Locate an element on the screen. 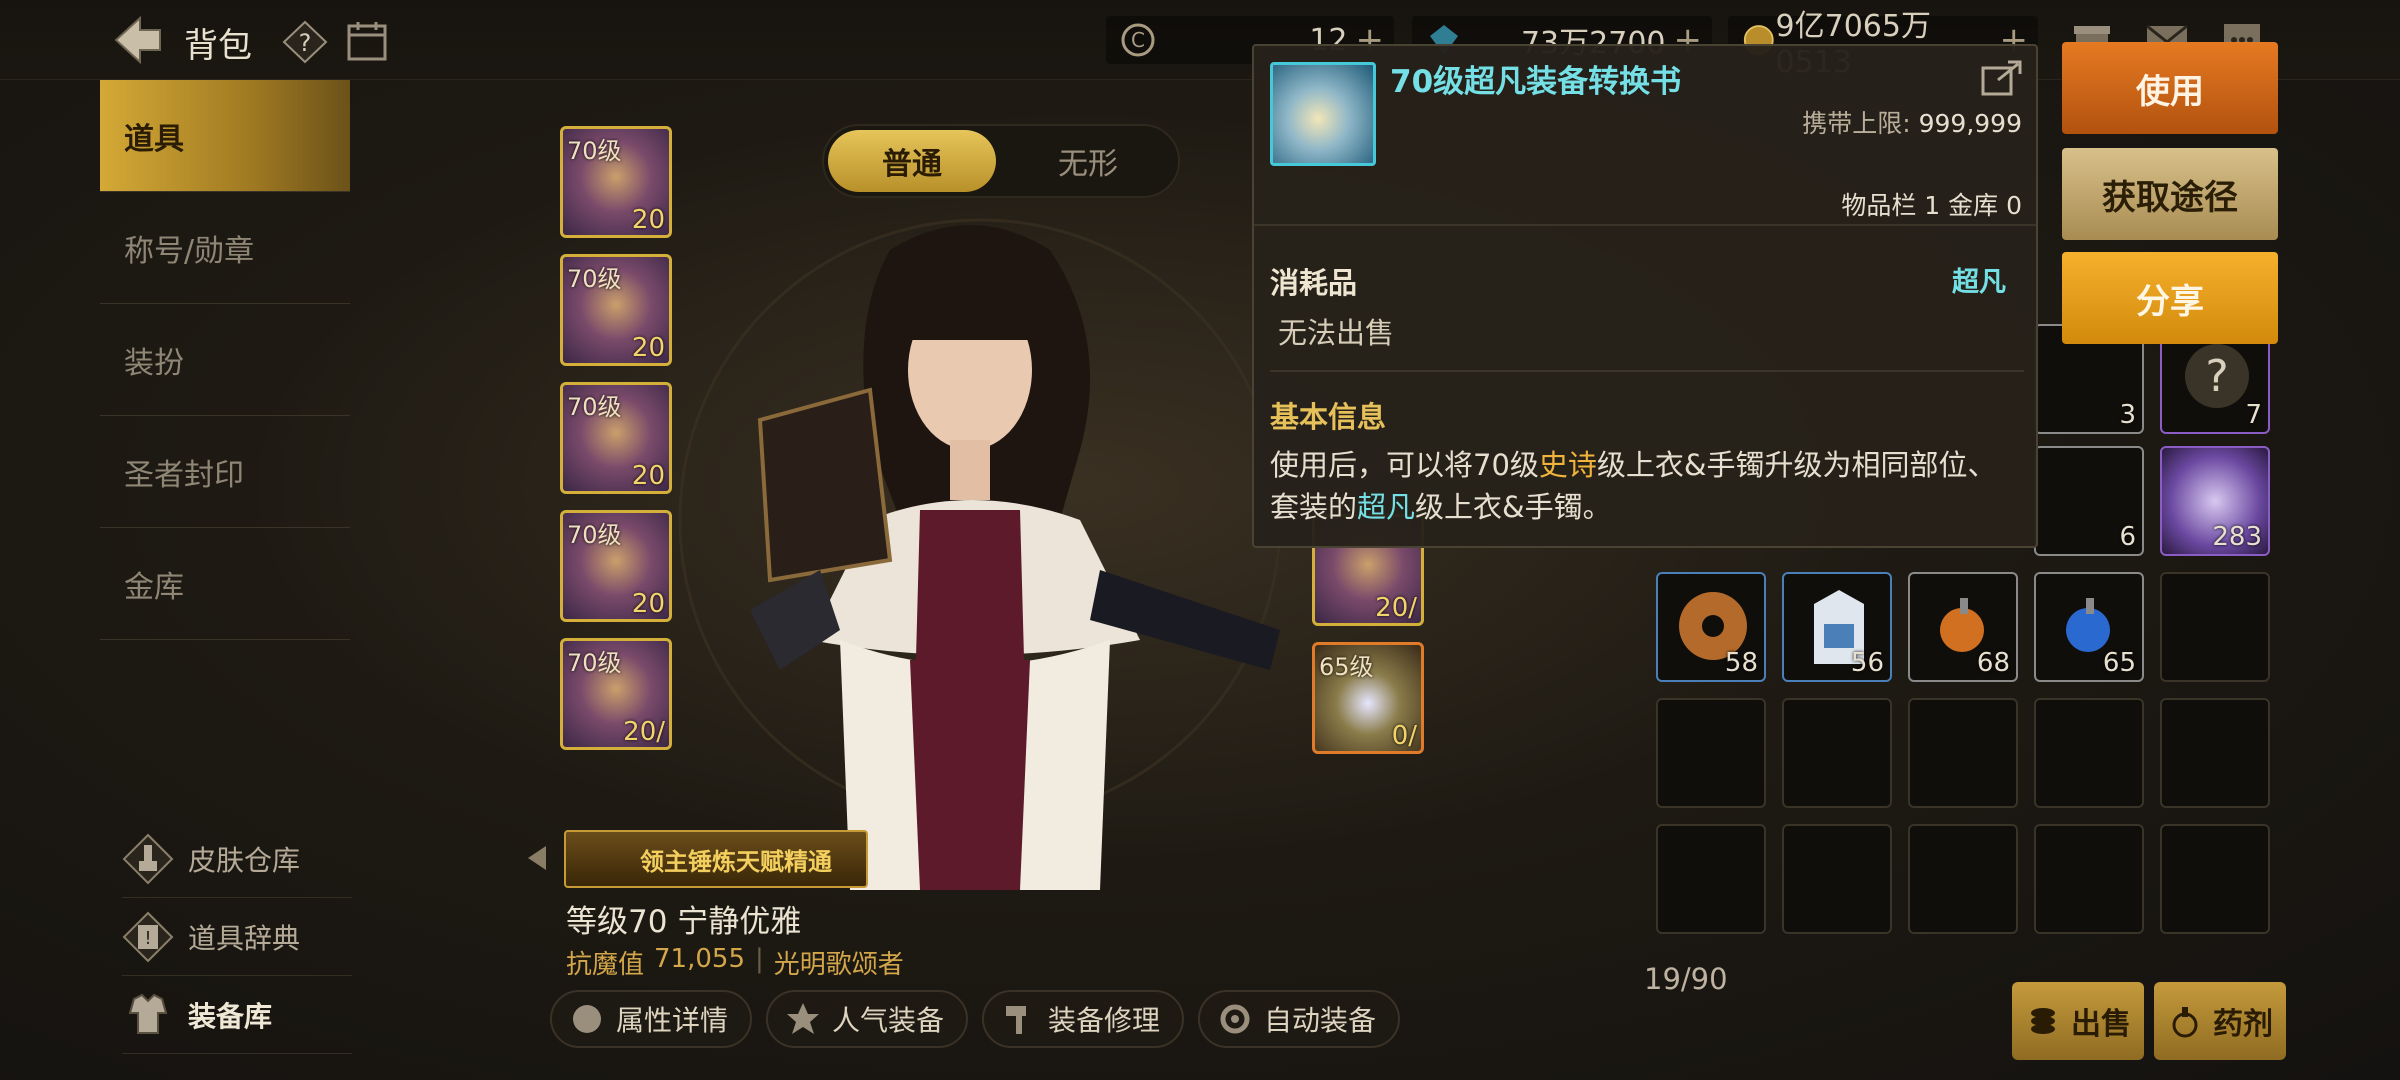 Image resolution: width=2400 pixels, height=1080 pixels. share-icon is located at coordinates (2002, 78).